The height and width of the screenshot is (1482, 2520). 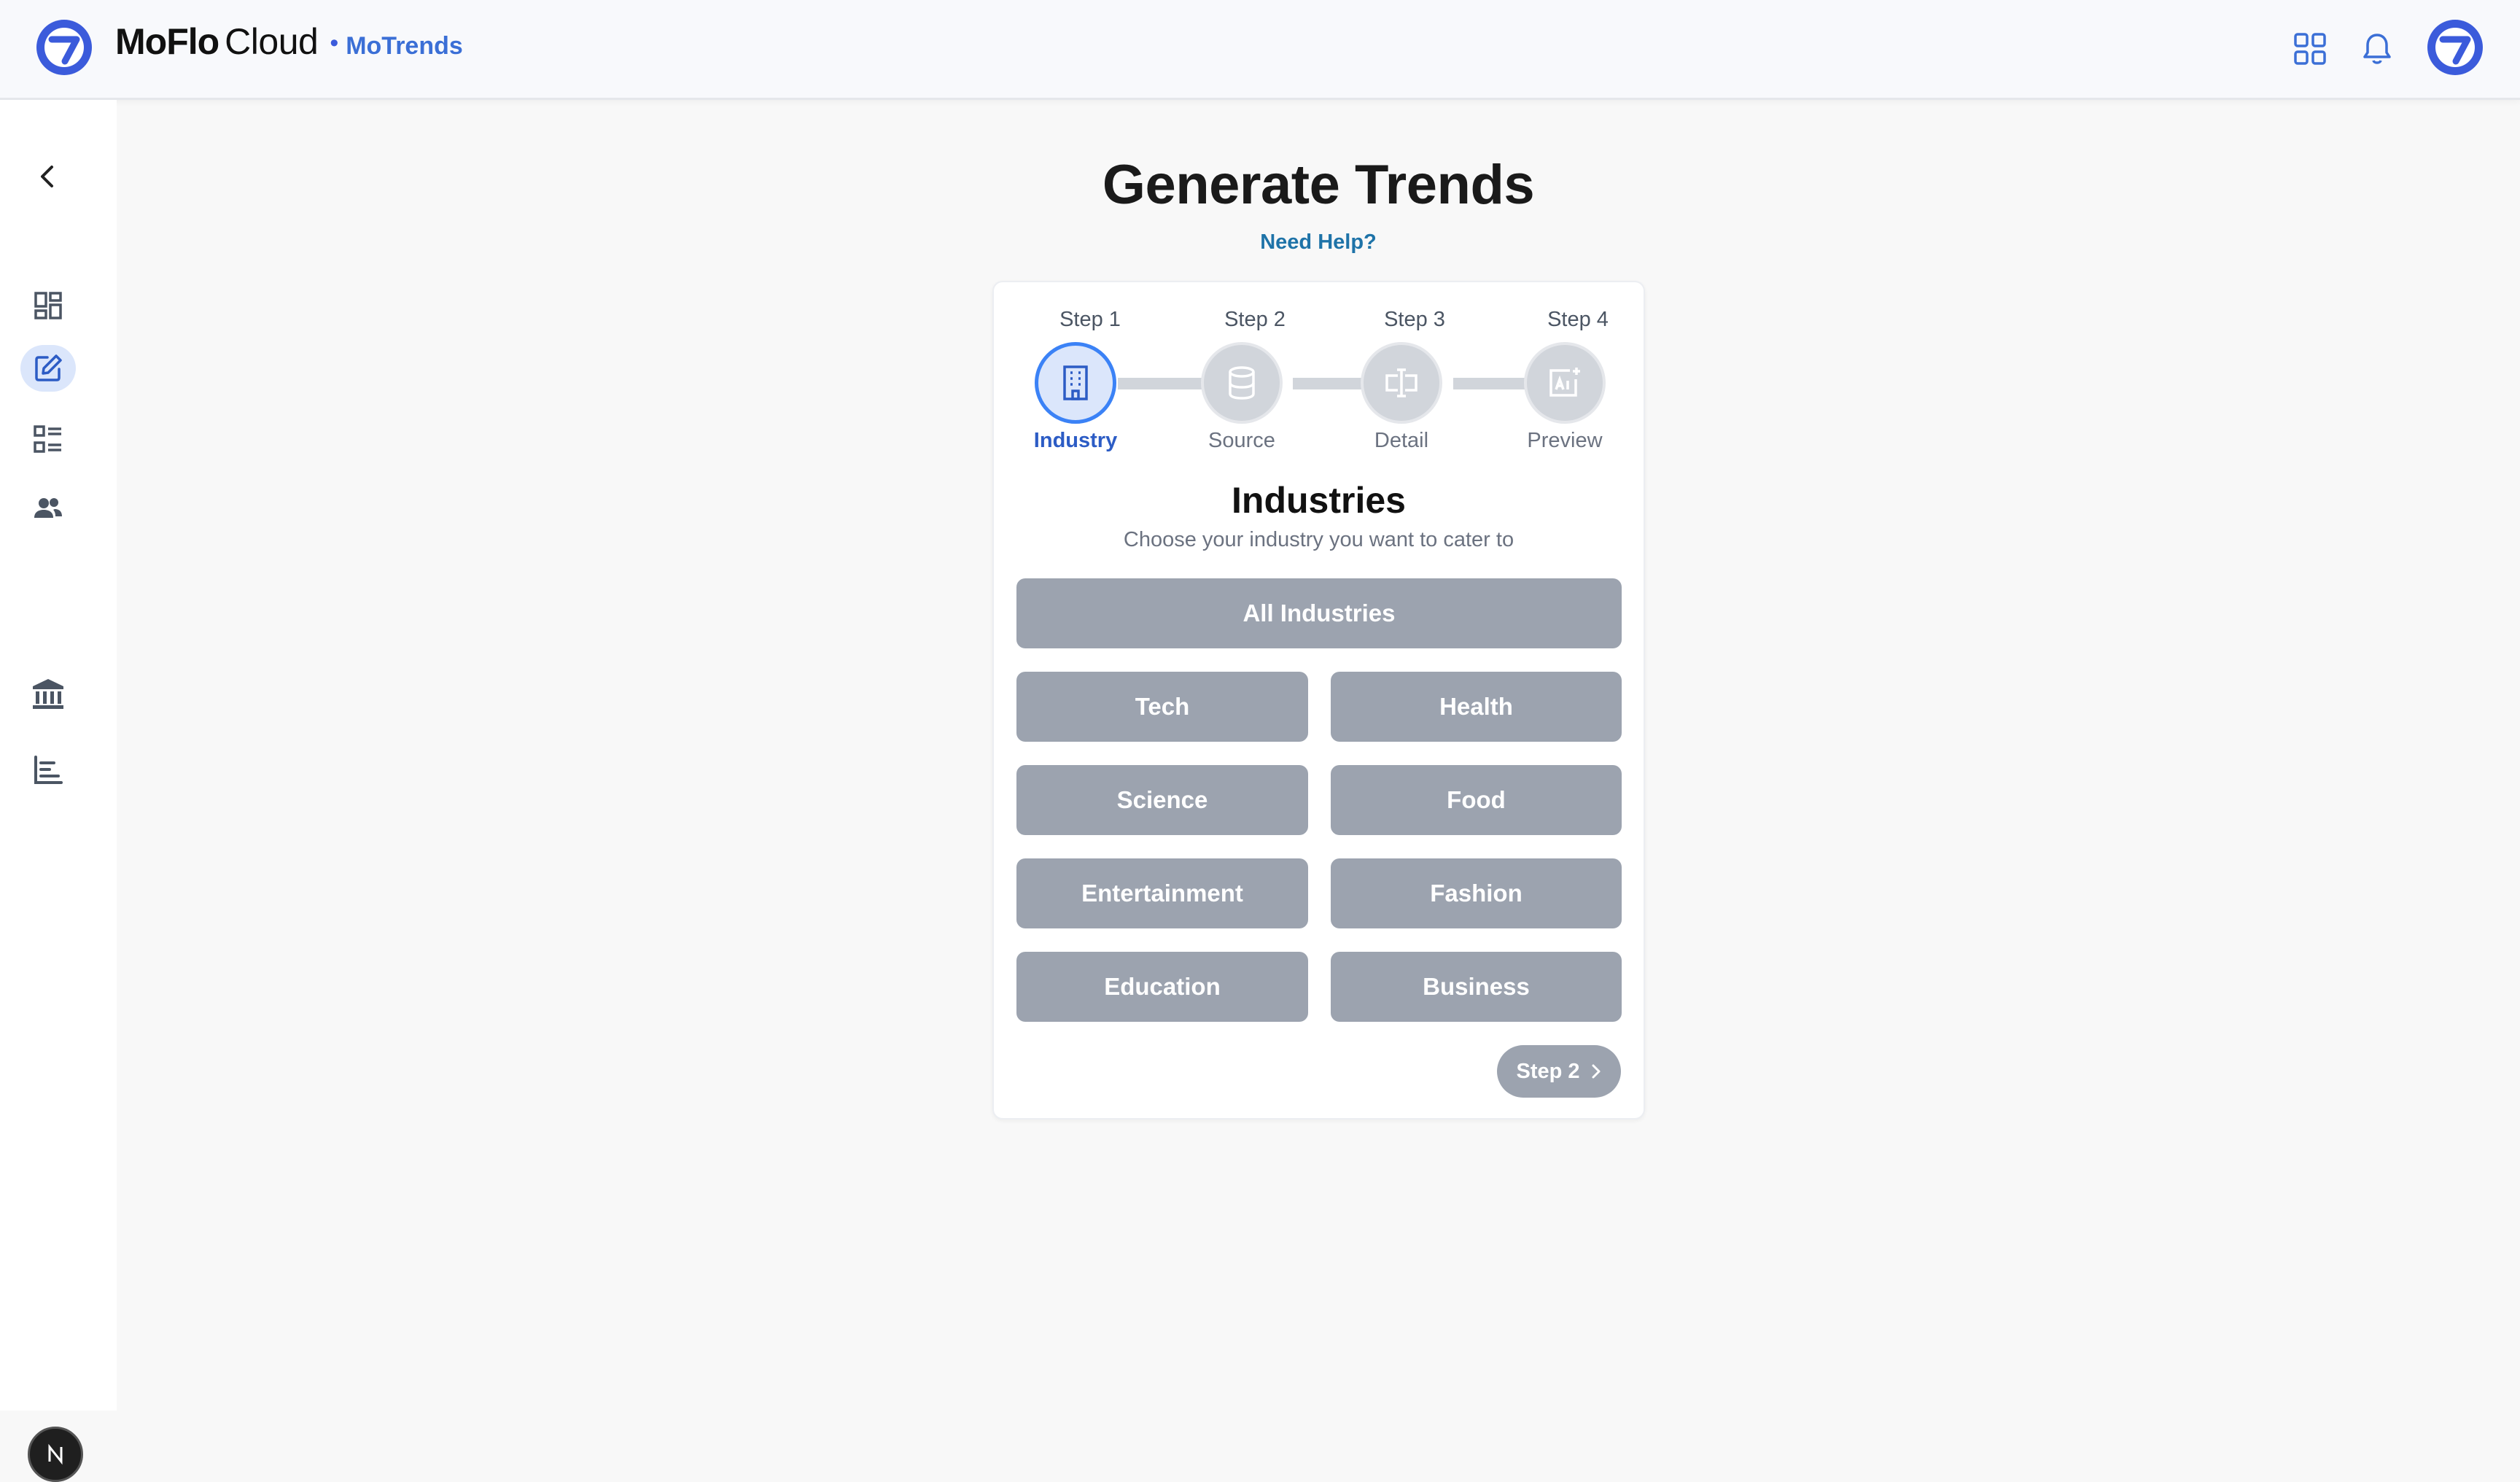 What do you see at coordinates (55, 1454) in the screenshot?
I see `n-badge` at bounding box center [55, 1454].